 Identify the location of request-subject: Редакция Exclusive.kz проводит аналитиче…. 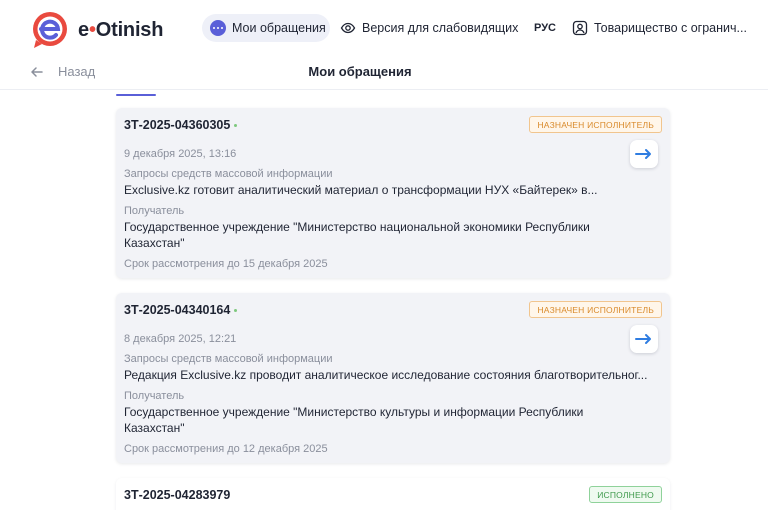
(386, 375).